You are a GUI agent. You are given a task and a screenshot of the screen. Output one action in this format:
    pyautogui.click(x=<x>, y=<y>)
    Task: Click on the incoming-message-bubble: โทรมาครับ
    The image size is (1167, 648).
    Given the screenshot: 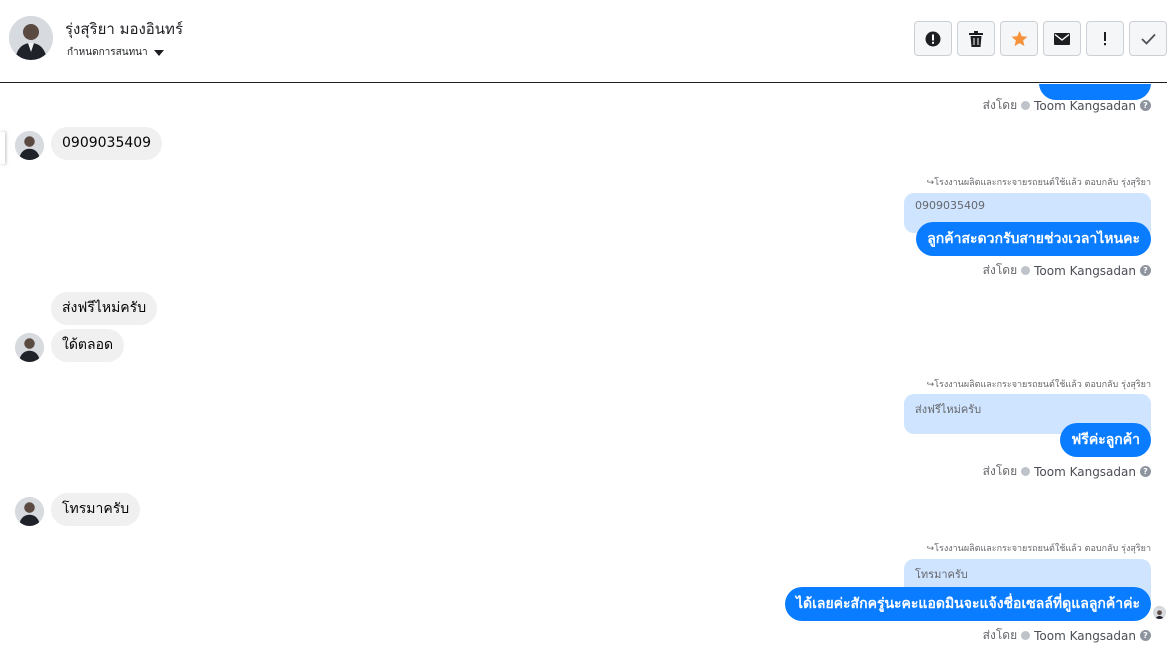 What is the action you would take?
    pyautogui.click(x=96, y=509)
    